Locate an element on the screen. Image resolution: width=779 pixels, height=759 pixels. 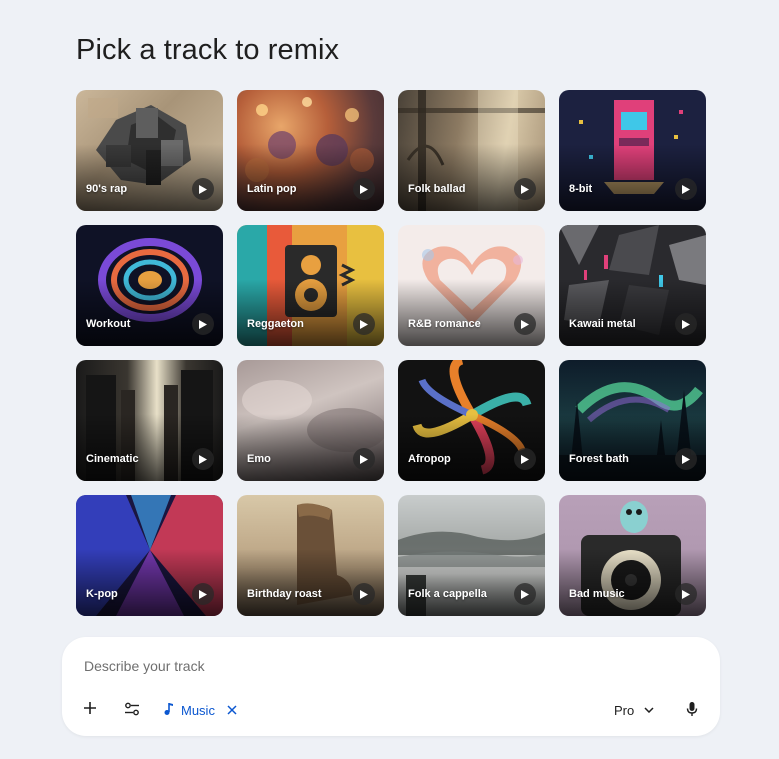
track-label: Birthday roast is located at coordinates (284, 594).